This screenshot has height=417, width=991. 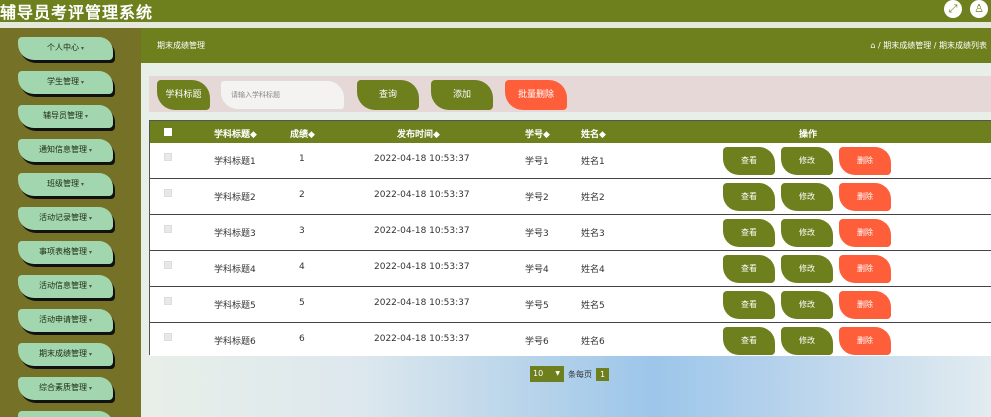 I want to click on col-header-name: 姓名◆, so click(x=593, y=133).